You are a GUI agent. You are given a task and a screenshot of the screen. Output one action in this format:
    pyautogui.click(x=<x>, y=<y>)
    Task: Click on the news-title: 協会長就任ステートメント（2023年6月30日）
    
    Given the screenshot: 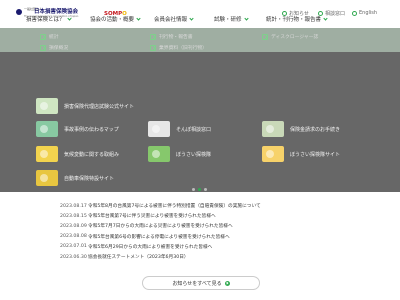 What is the action you would take?
    pyautogui.click(x=138, y=258)
    